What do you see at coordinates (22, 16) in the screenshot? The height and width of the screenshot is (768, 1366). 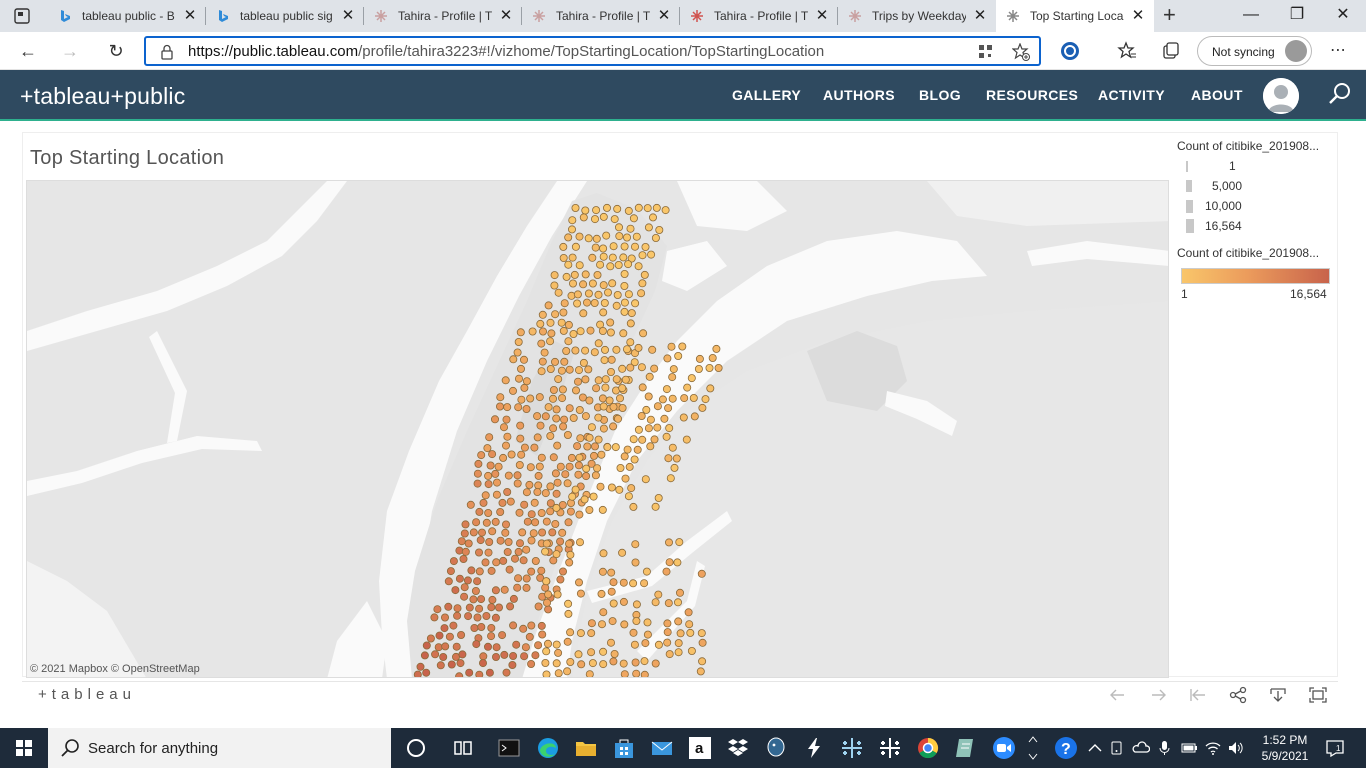 I see `tab-actions-icon` at bounding box center [22, 16].